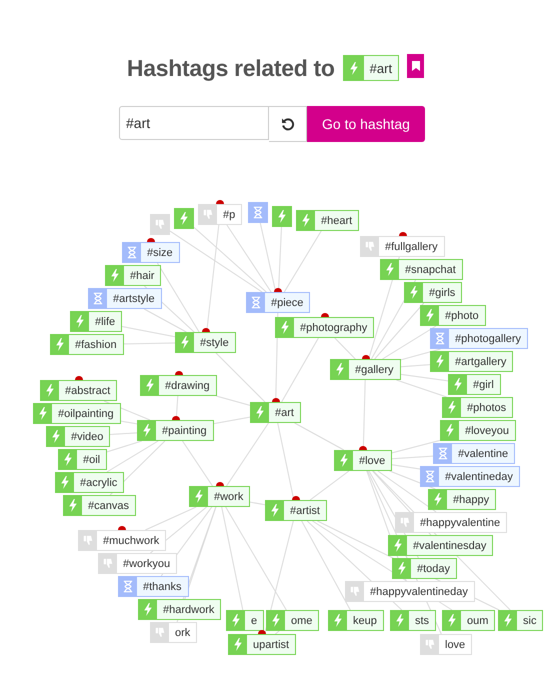 The width and height of the screenshot is (551, 695). What do you see at coordinates (79, 390) in the screenshot?
I see `hashtag-chip: #abstract` at bounding box center [79, 390].